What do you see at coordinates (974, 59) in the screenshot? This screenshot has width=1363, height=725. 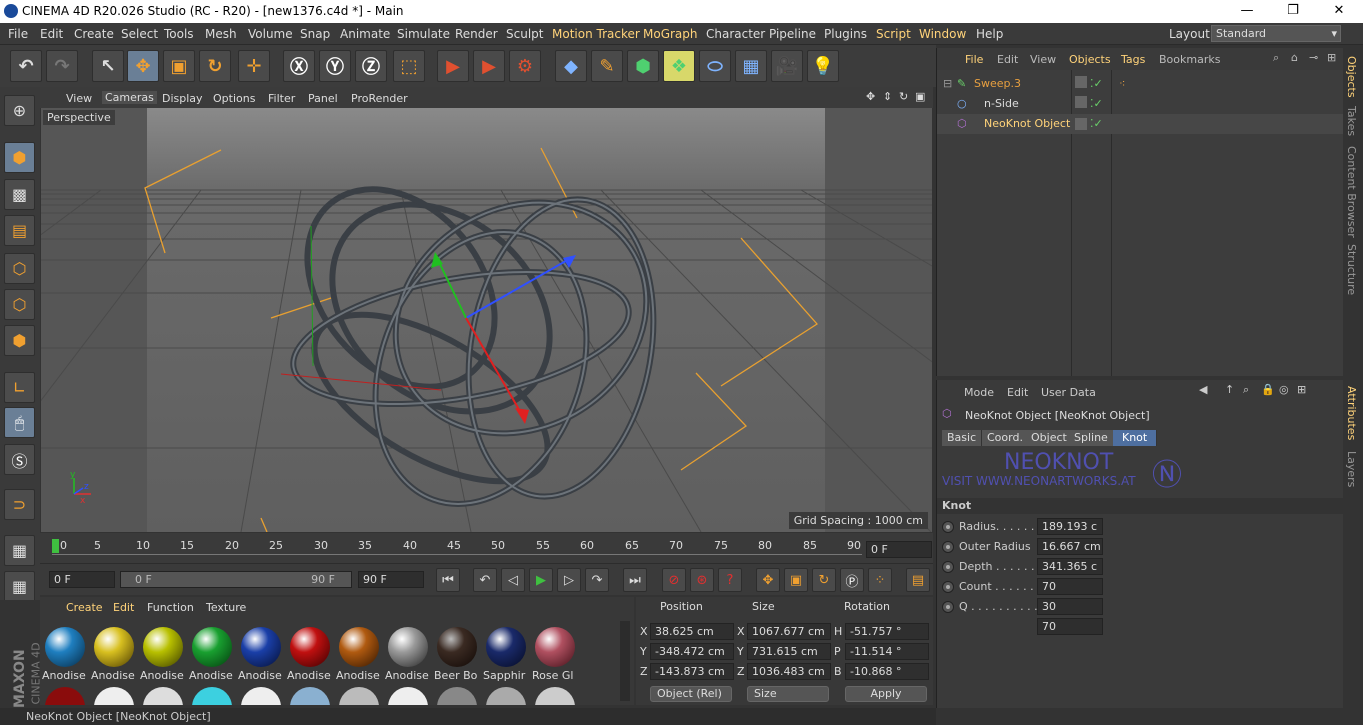 I see `objects-menu-file: File` at bounding box center [974, 59].